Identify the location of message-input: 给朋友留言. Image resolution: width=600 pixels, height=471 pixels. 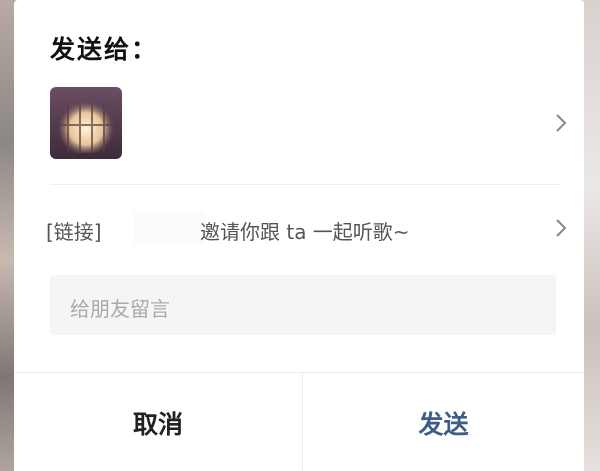
(303, 305).